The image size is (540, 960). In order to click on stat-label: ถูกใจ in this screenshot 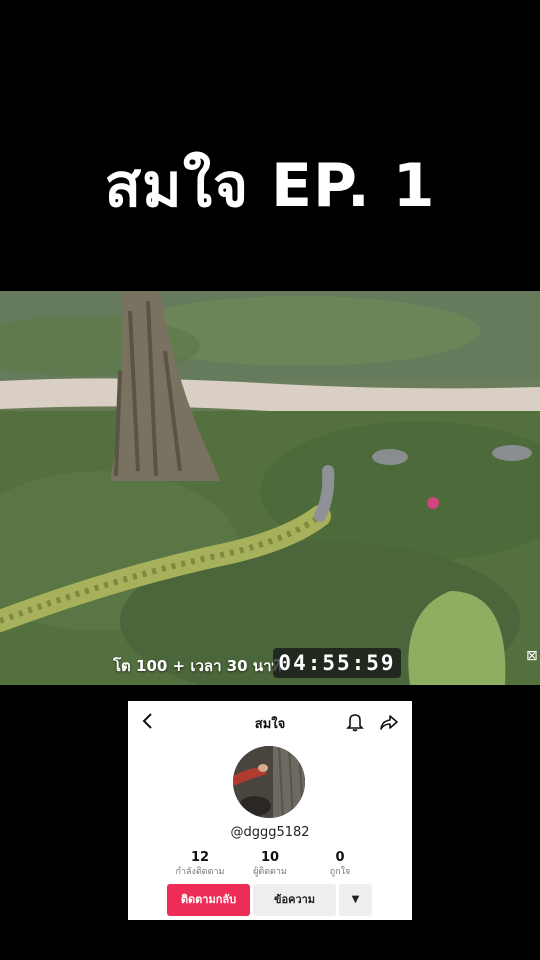, I will do `click(340, 872)`.